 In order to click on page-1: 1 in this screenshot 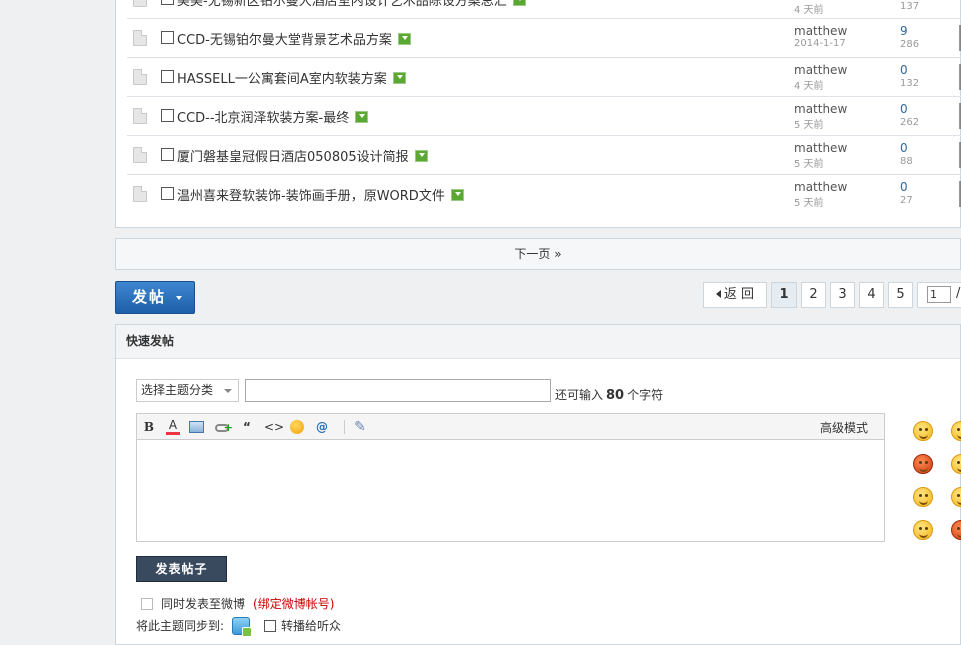, I will do `click(784, 295)`.